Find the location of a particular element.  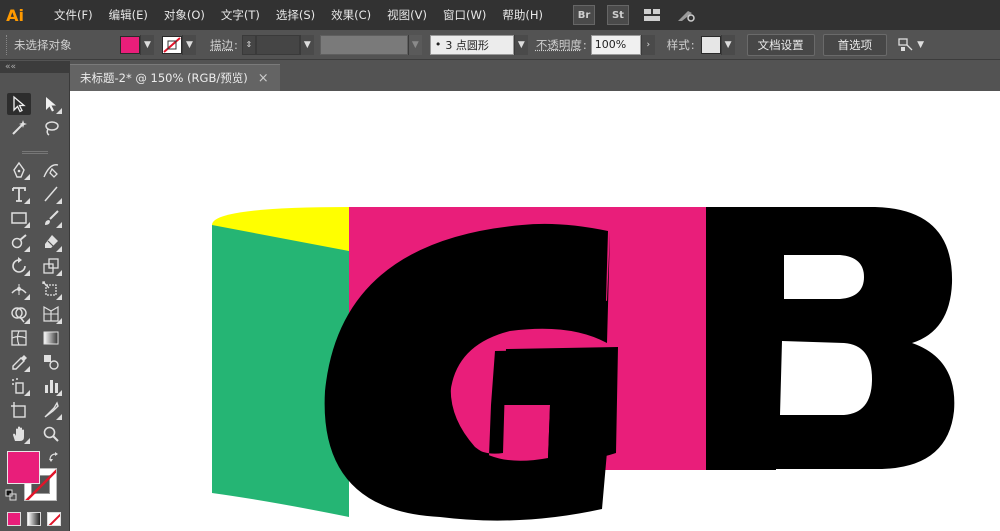

paintbrush-tool is located at coordinates (51, 218).